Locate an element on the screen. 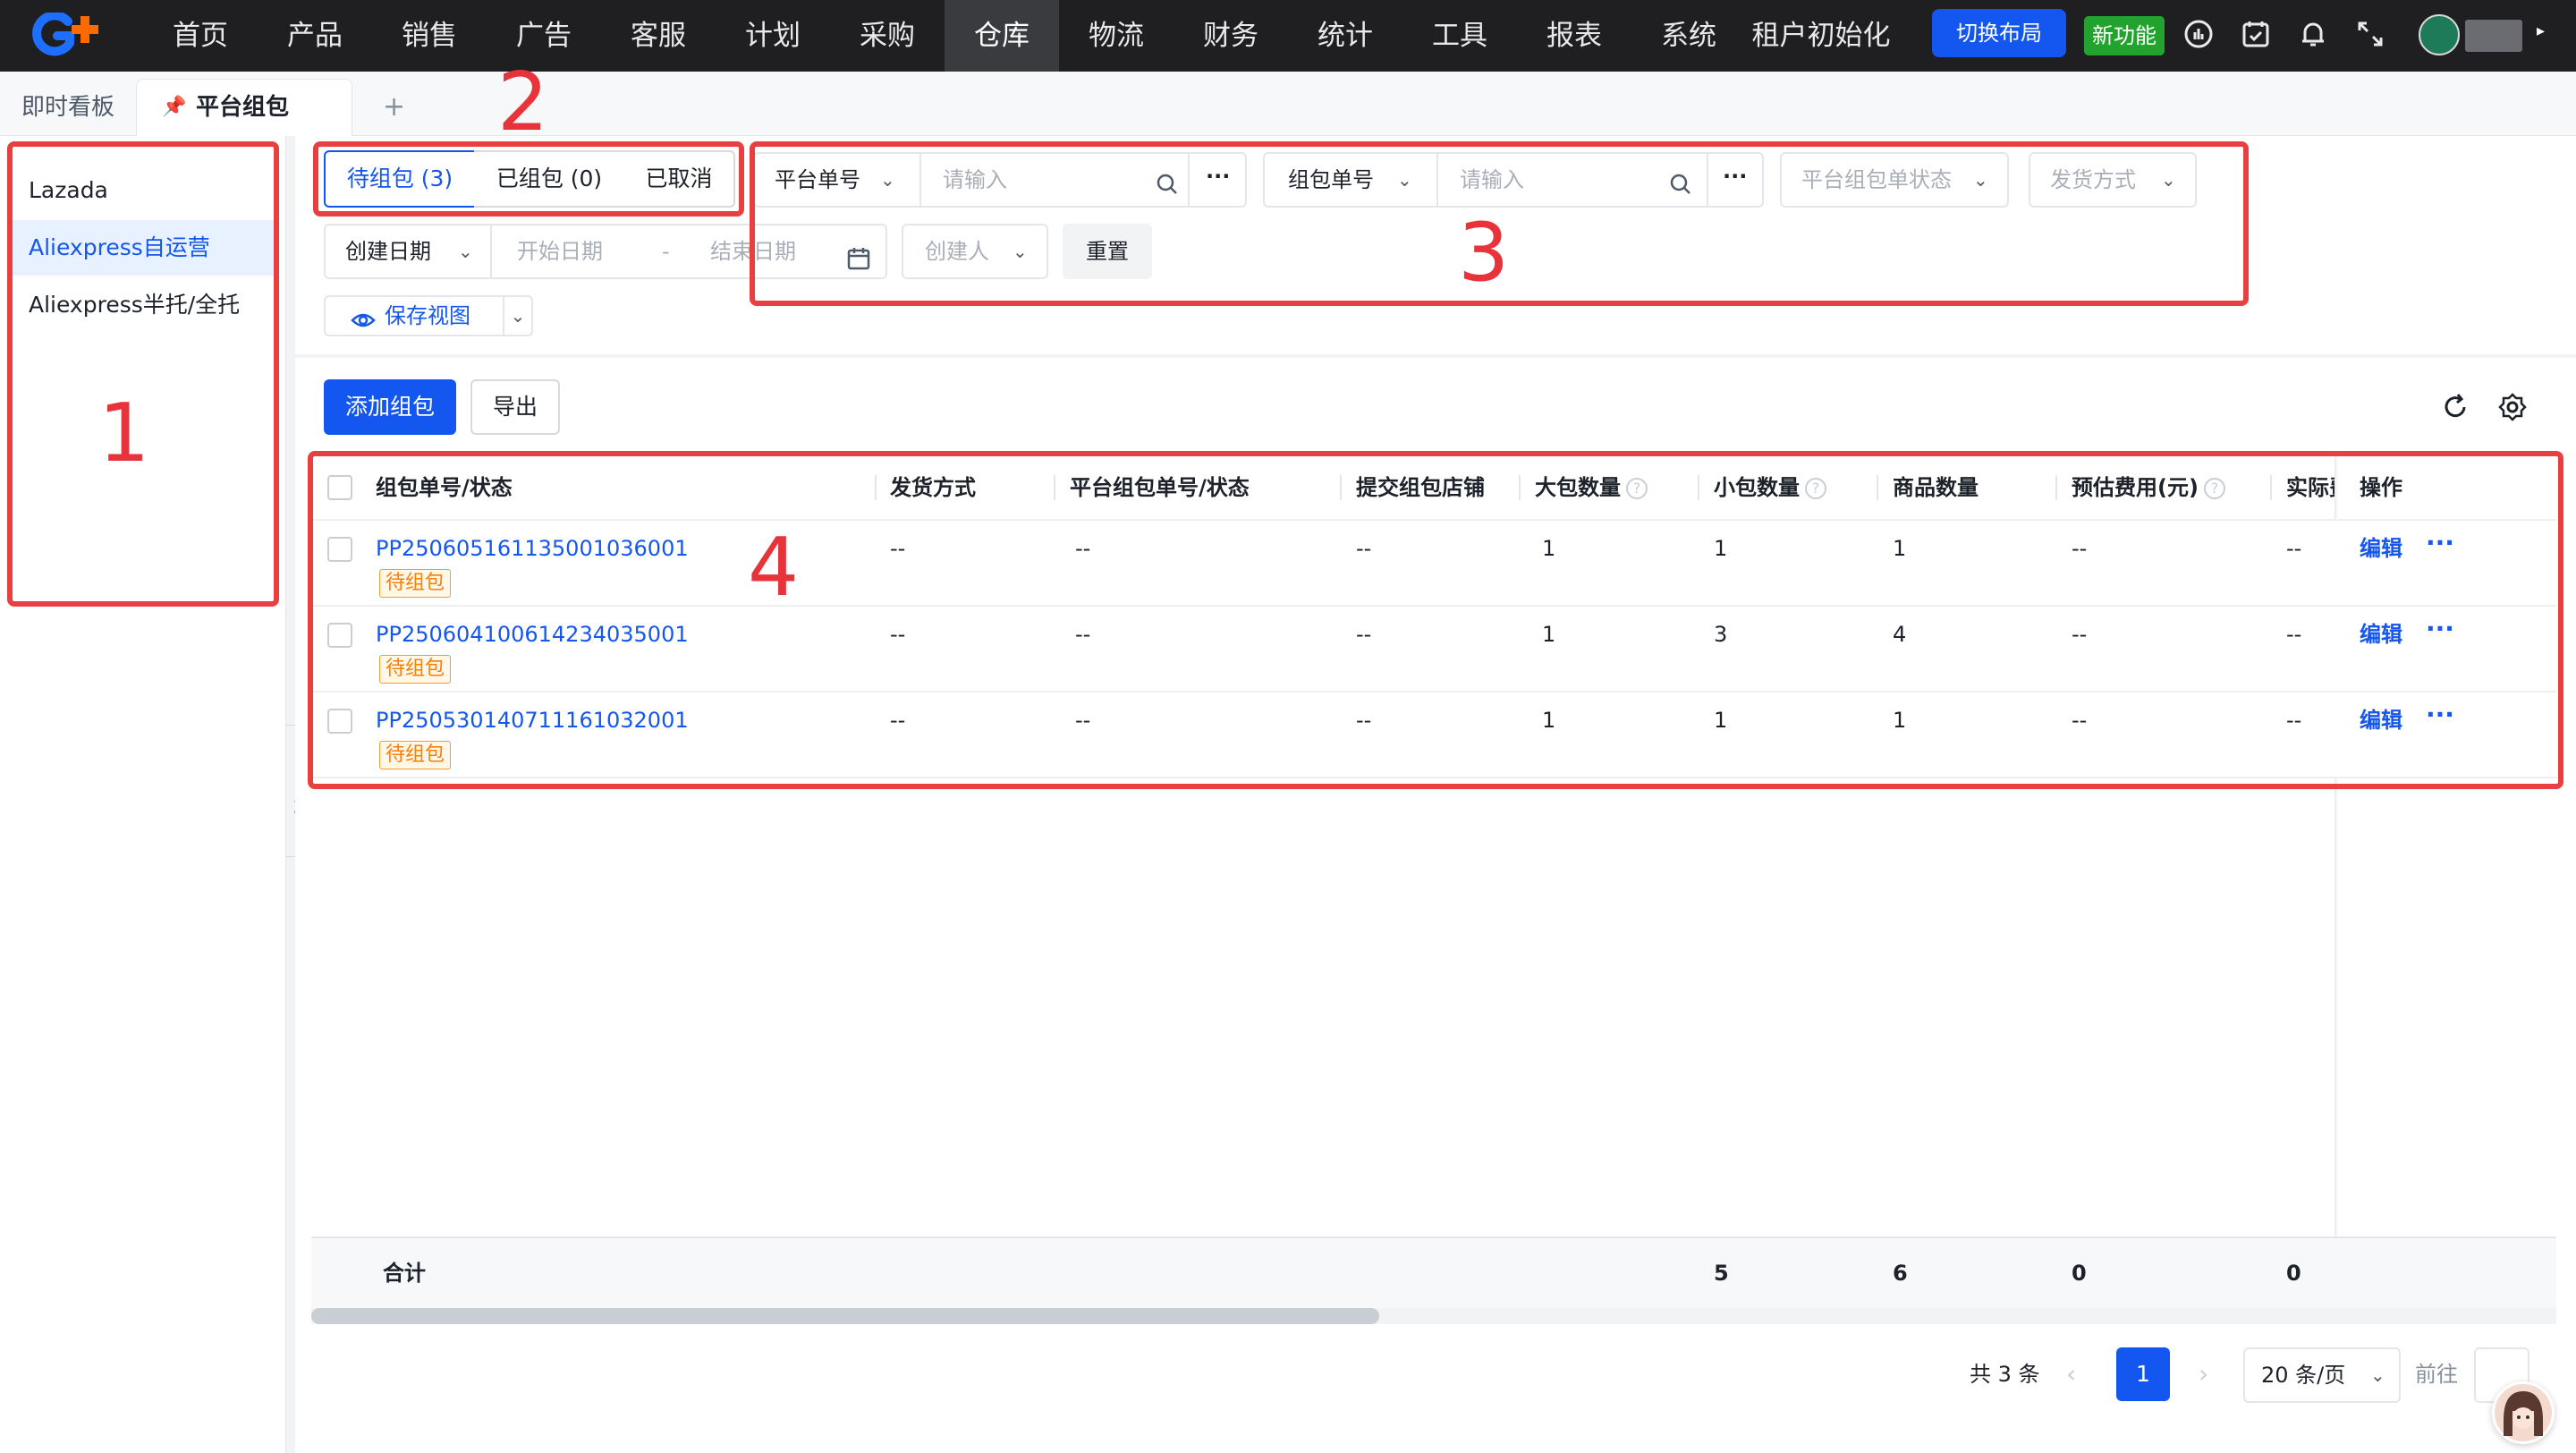  annotation-number-2: 2 is located at coordinates (523, 102).